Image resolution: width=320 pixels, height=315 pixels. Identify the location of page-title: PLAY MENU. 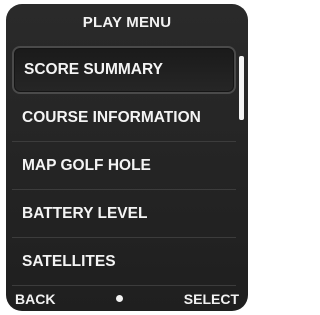
(127, 22).